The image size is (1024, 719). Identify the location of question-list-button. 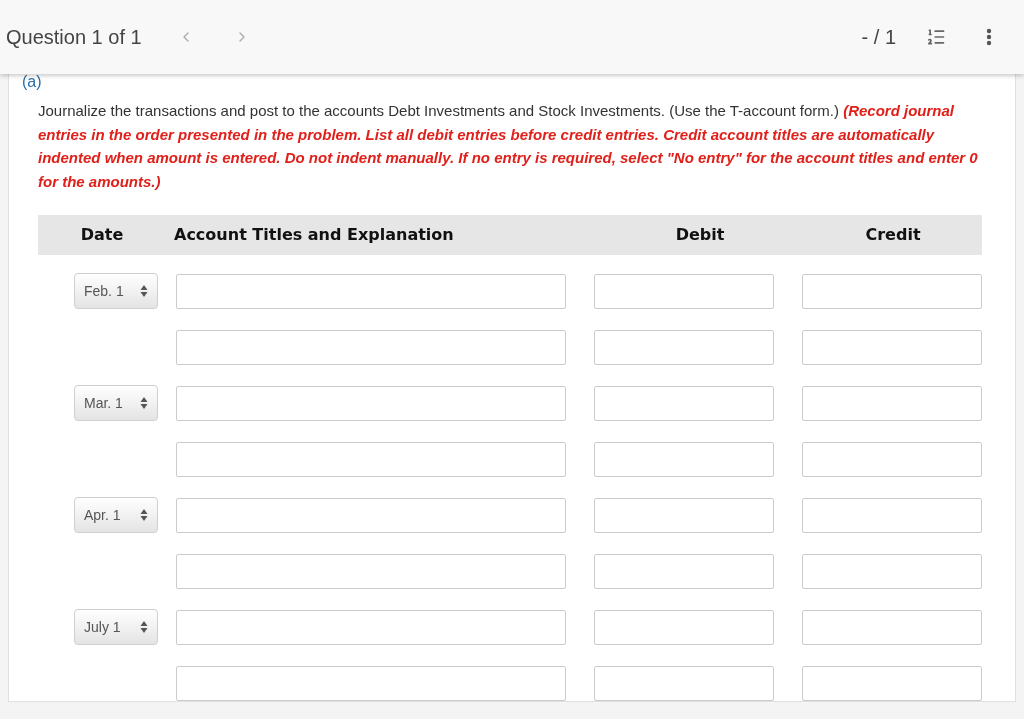
(936, 37).